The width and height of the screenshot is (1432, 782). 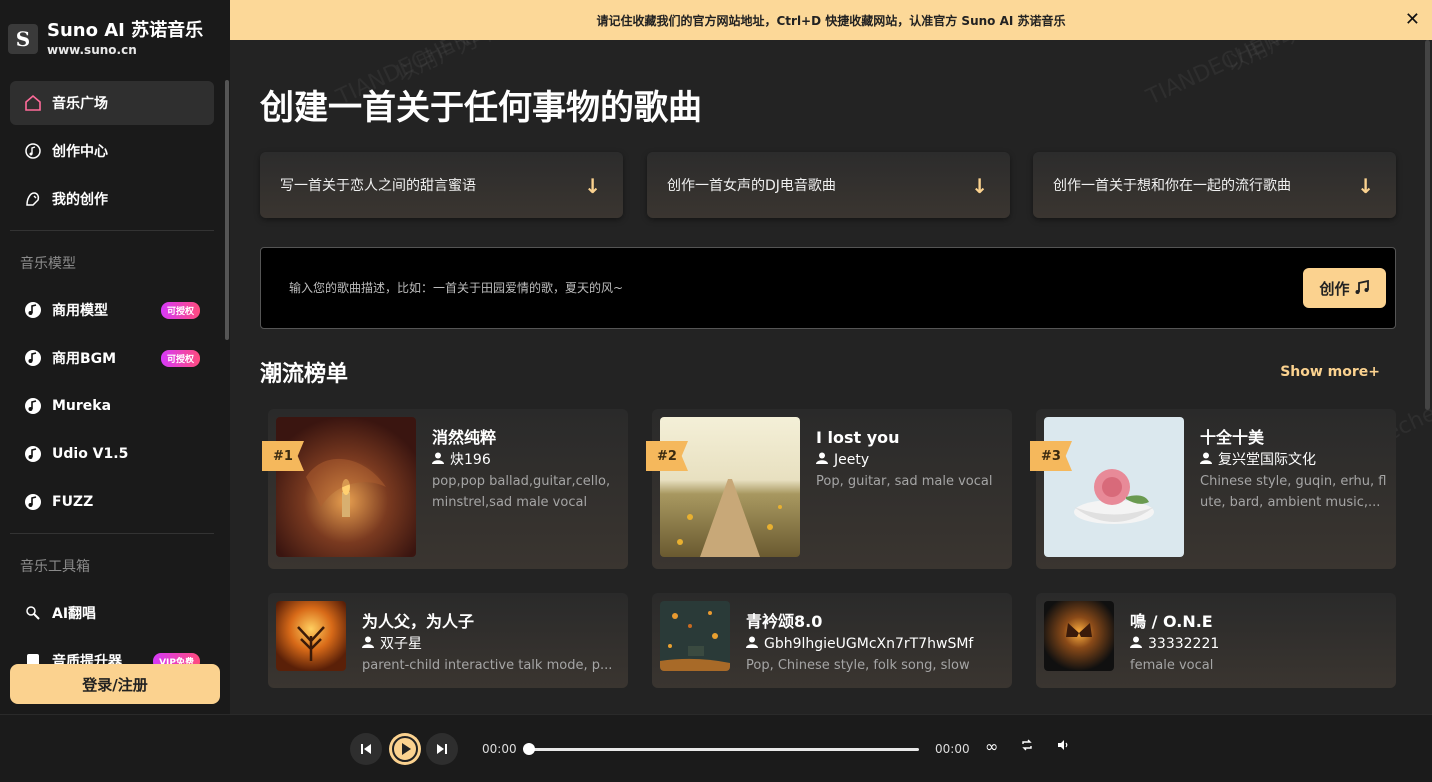 I want to click on microphone-icon, so click(x=33, y=613).